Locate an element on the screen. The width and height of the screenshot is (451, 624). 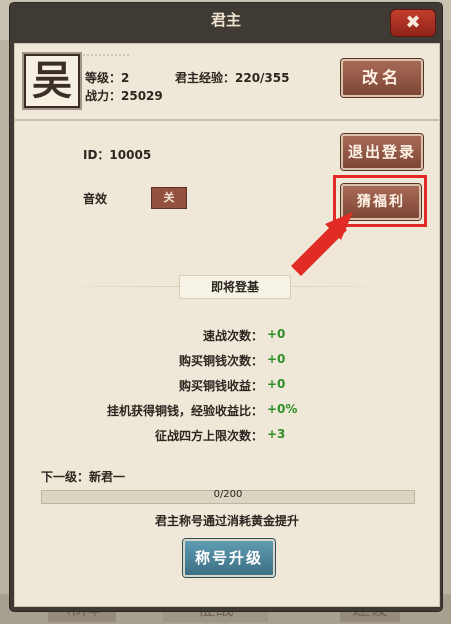
panel-titlebar: 君主 ✖ is located at coordinates (226, 21).